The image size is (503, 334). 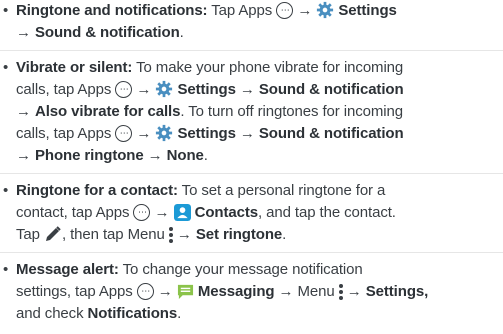 What do you see at coordinates (182, 212) in the screenshot?
I see `contacts-icon` at bounding box center [182, 212].